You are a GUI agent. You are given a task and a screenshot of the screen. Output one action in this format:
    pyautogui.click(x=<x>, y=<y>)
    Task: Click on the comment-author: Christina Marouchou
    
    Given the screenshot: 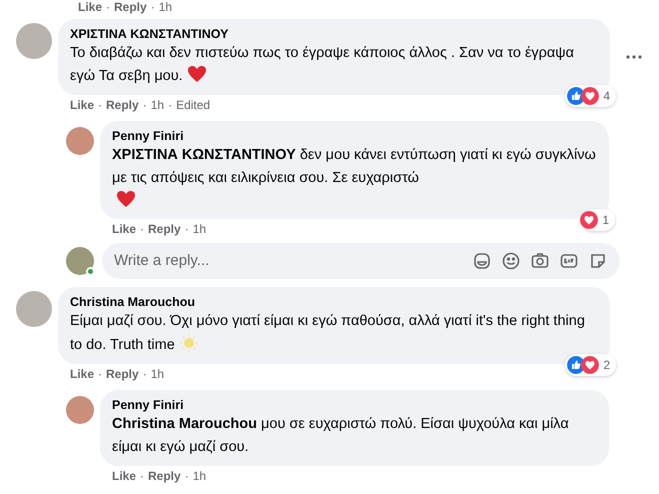 What is the action you would take?
    pyautogui.click(x=334, y=302)
    